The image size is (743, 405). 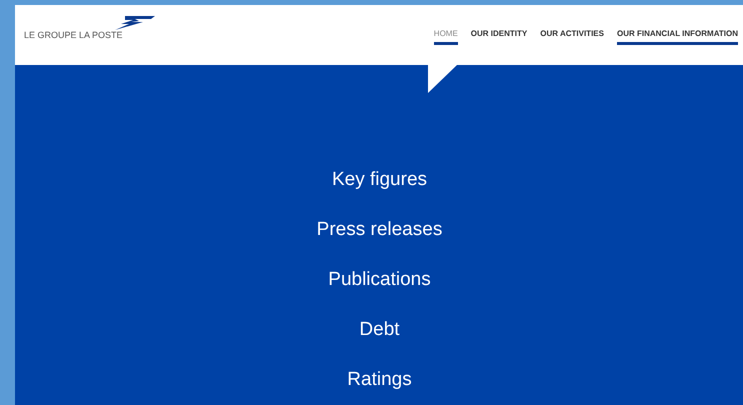 What do you see at coordinates (499, 37) in the screenshot?
I see `nav-link: OUR IDENTITY` at bounding box center [499, 37].